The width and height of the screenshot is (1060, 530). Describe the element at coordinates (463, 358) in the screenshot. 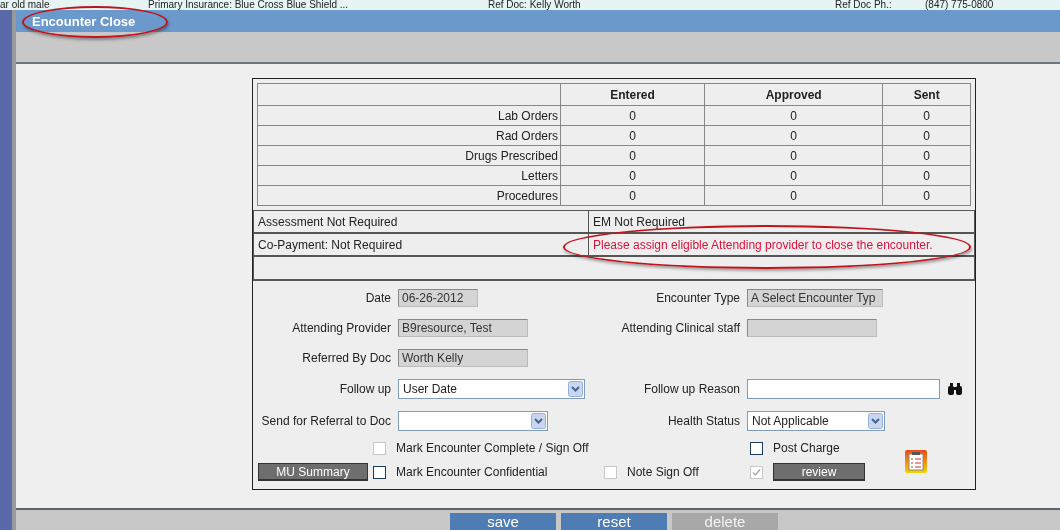

I see `readonly-field: Worth Kelly` at that location.